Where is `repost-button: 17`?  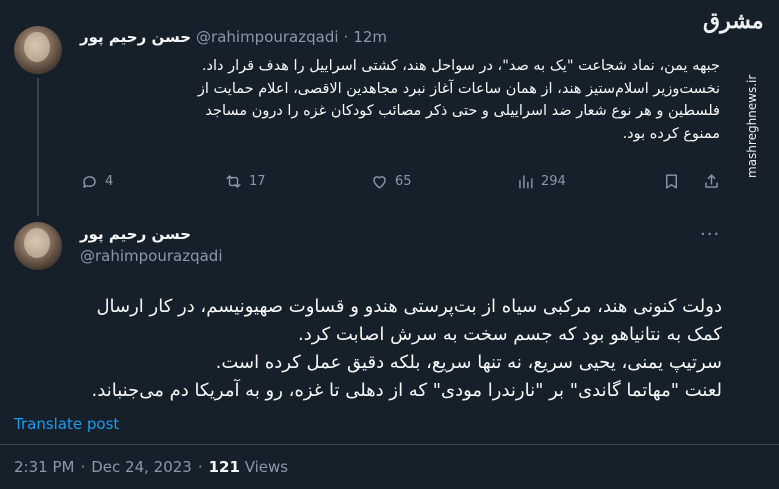 repost-button: 17 is located at coordinates (245, 181).